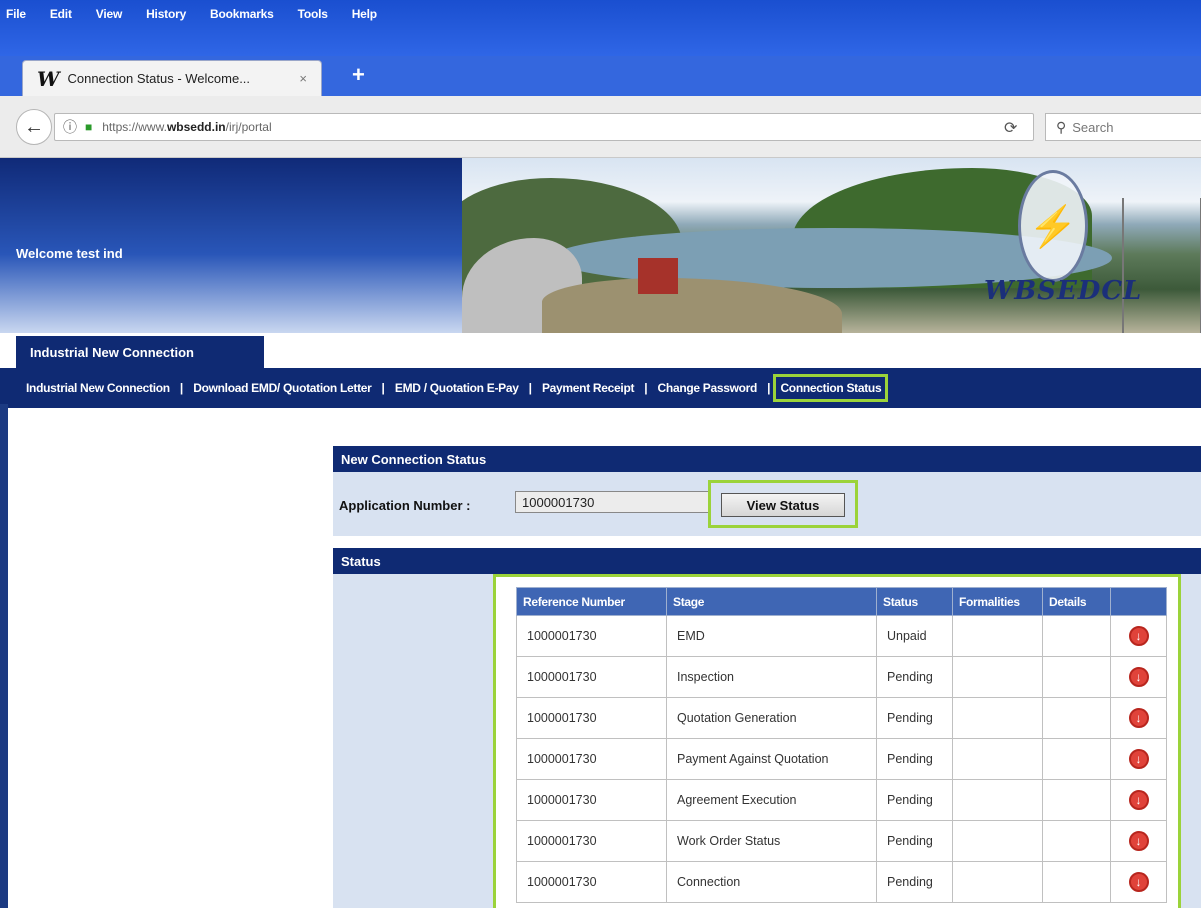 Image resolution: width=1201 pixels, height=908 pixels. What do you see at coordinates (771, 718) in the screenshot?
I see `cell-stage: Quotation Generation` at bounding box center [771, 718].